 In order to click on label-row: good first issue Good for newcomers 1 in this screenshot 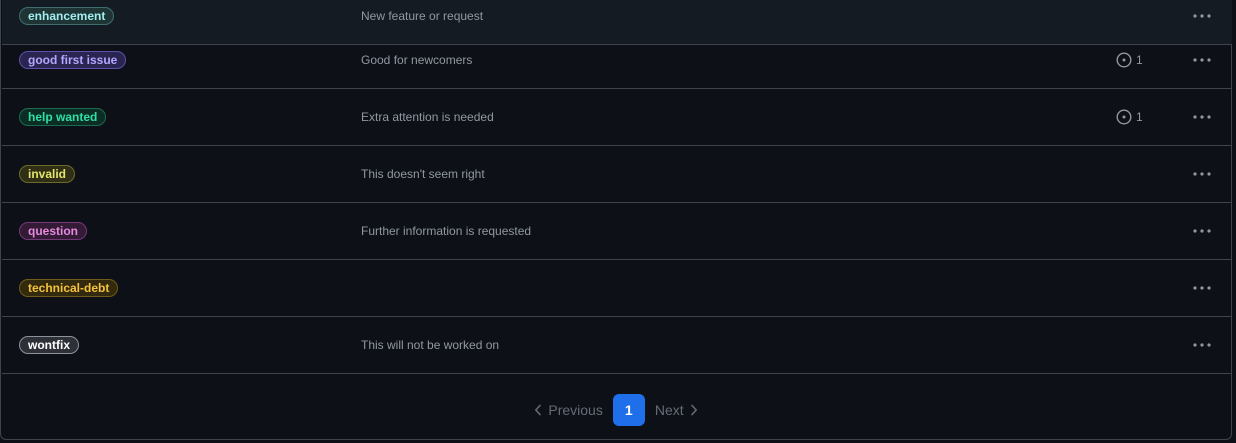, I will do `click(617, 60)`.